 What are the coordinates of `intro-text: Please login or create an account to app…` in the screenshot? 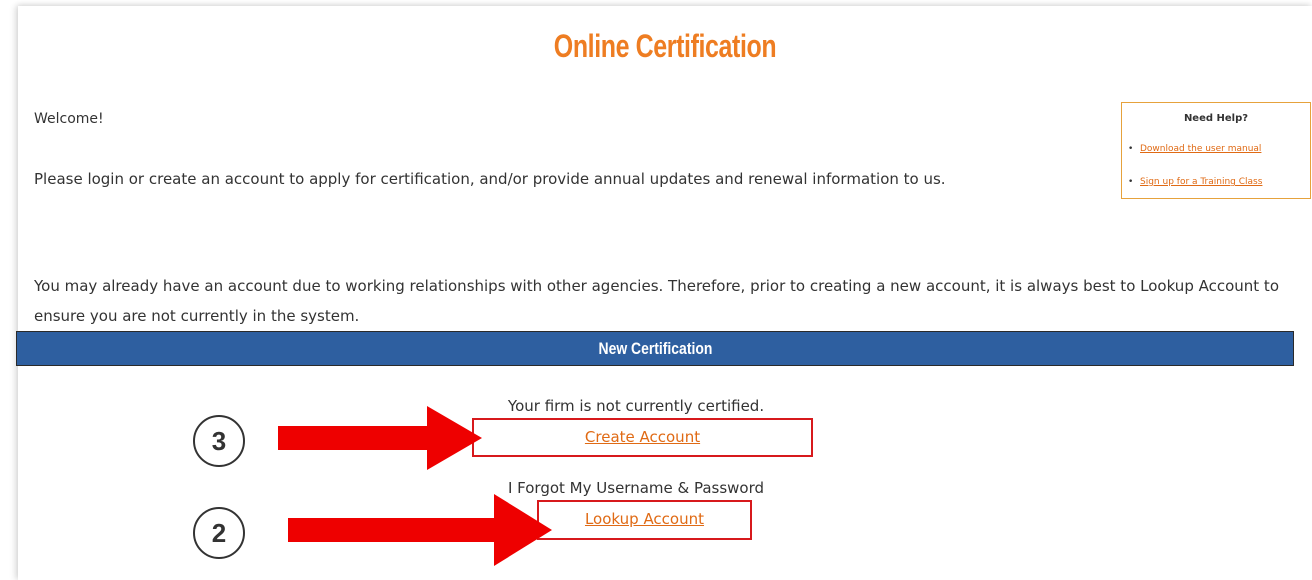 It's located at (490, 179).